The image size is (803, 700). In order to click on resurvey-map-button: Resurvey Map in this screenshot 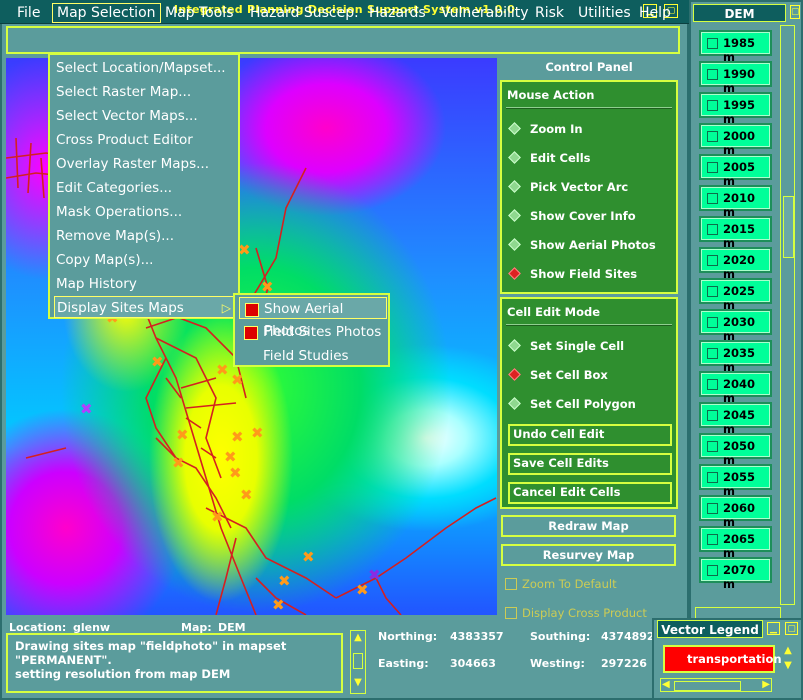, I will do `click(588, 555)`.